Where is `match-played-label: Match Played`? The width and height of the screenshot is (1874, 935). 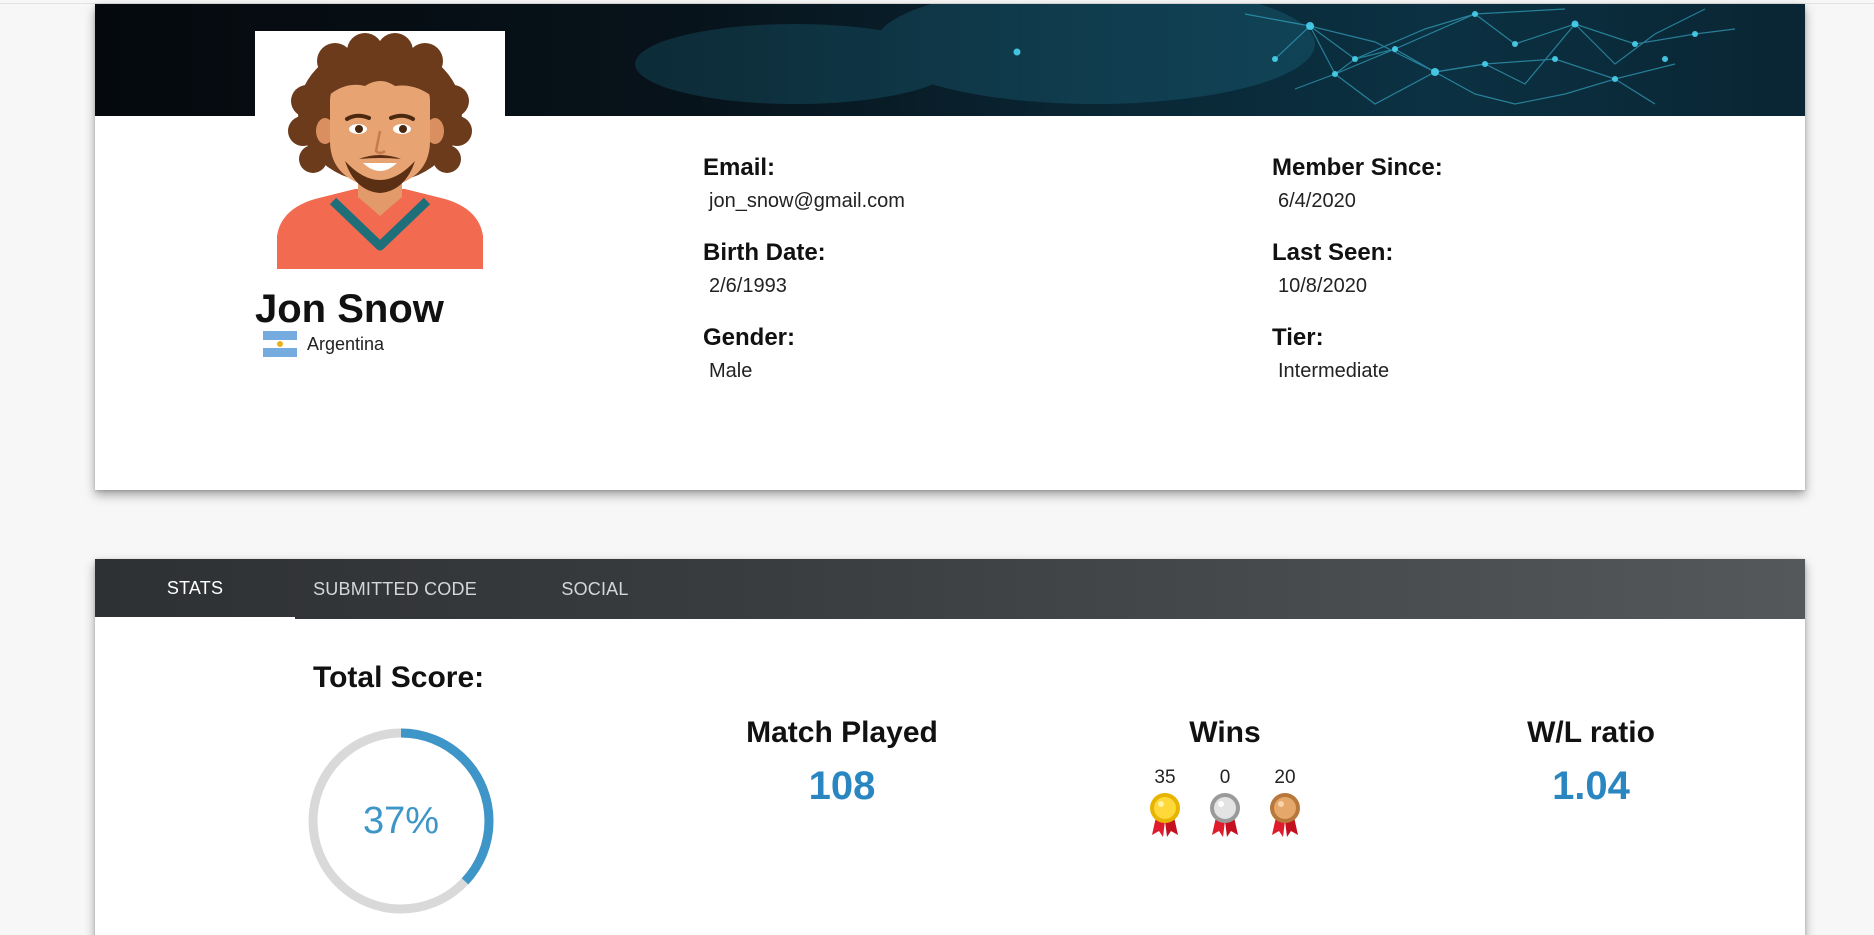 match-played-label: Match Played is located at coordinates (842, 732).